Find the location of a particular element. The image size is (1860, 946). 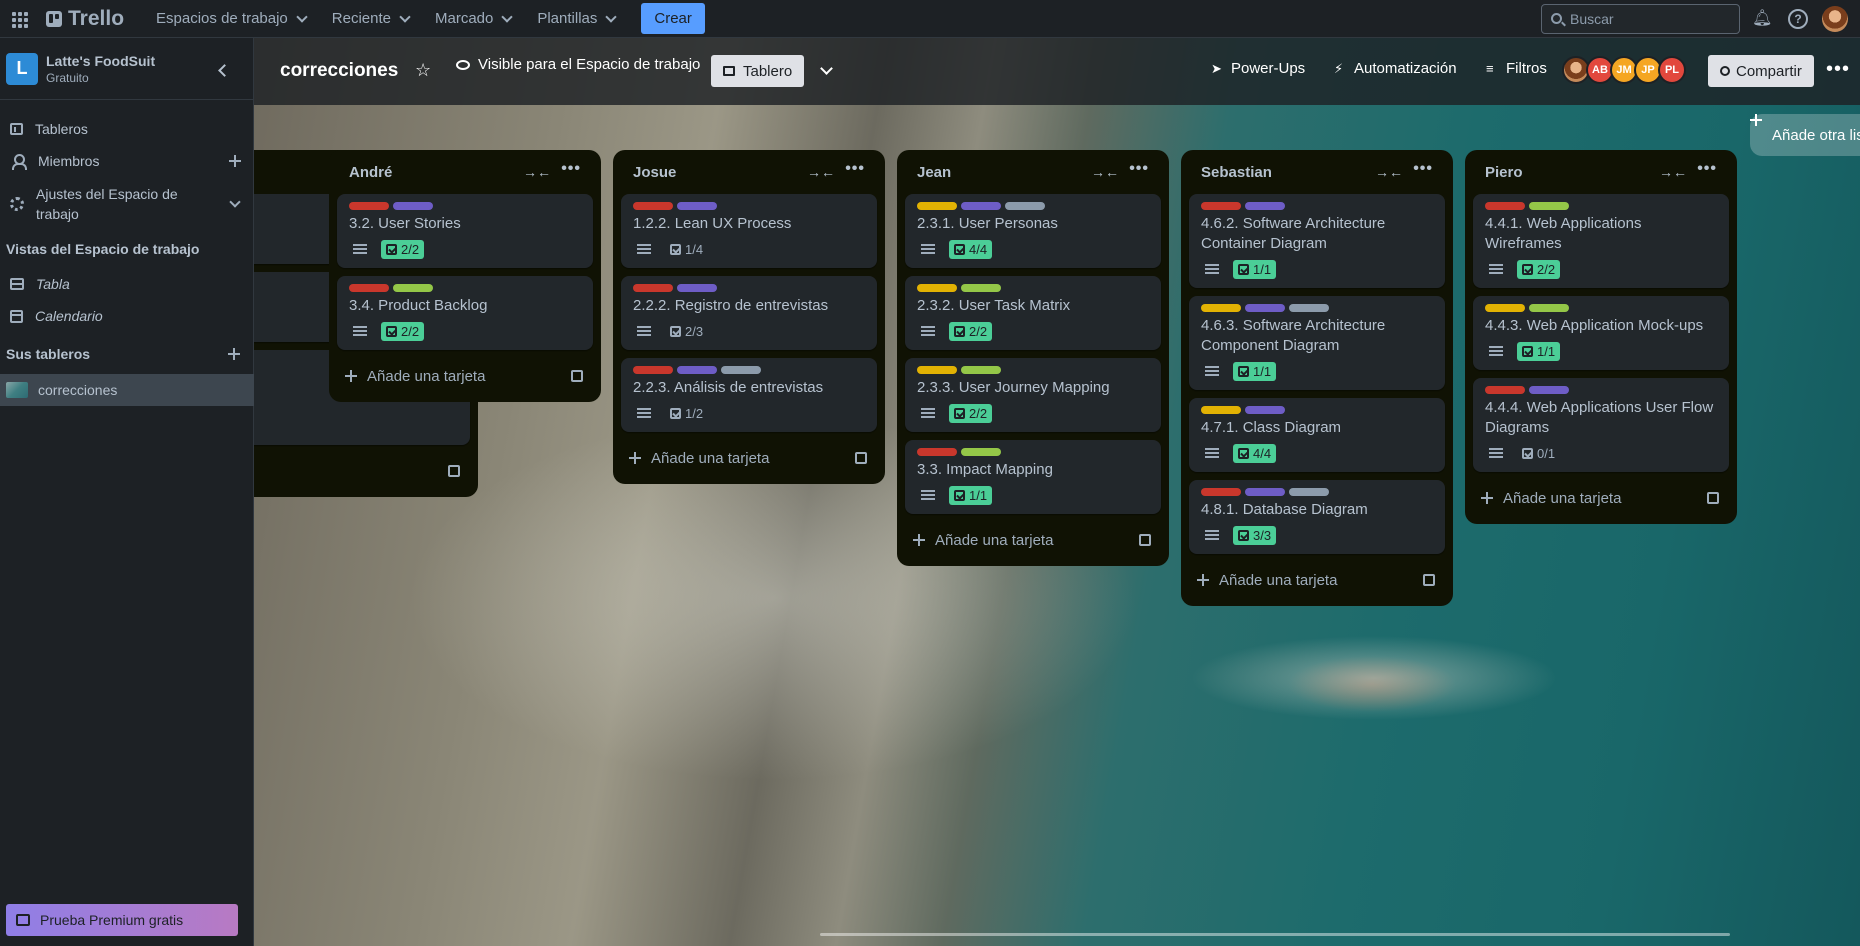

sidebar-item-members: Miembros is located at coordinates (127, 161).